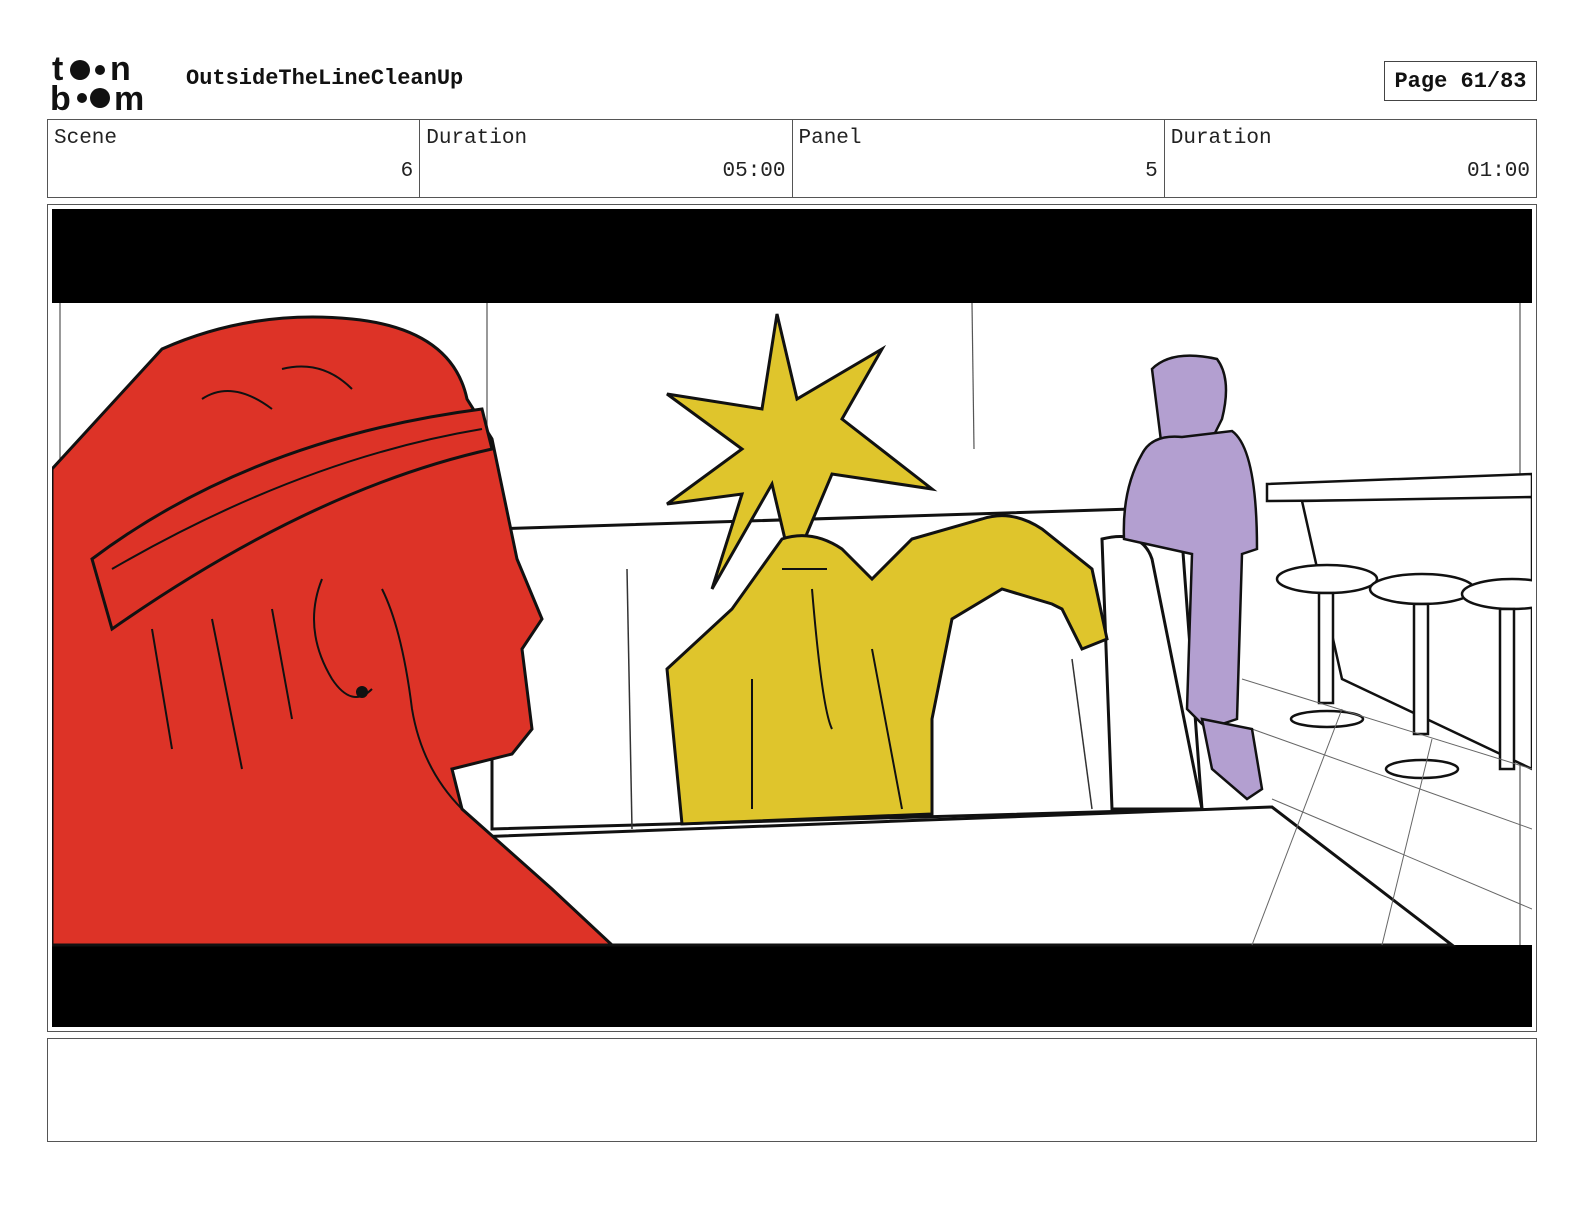 This screenshot has height=1224, width=1584. I want to click on scene-duration-value: 05:00, so click(754, 171).